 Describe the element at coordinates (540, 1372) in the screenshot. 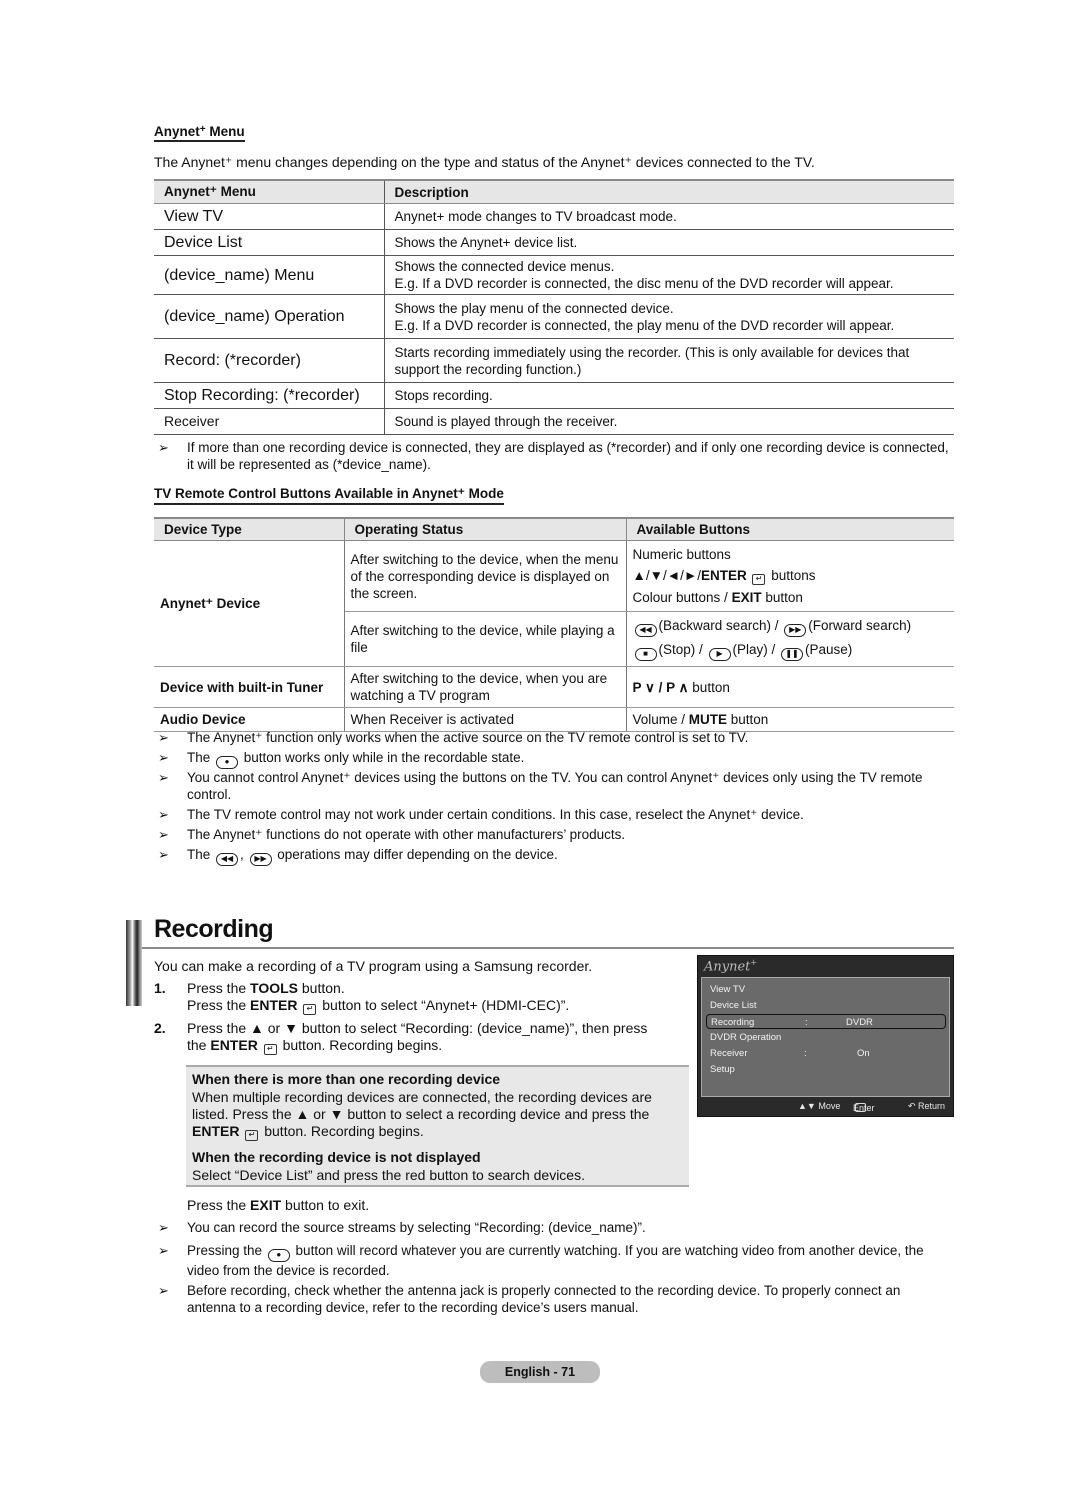

I see `page-number-badge: English - 71` at that location.